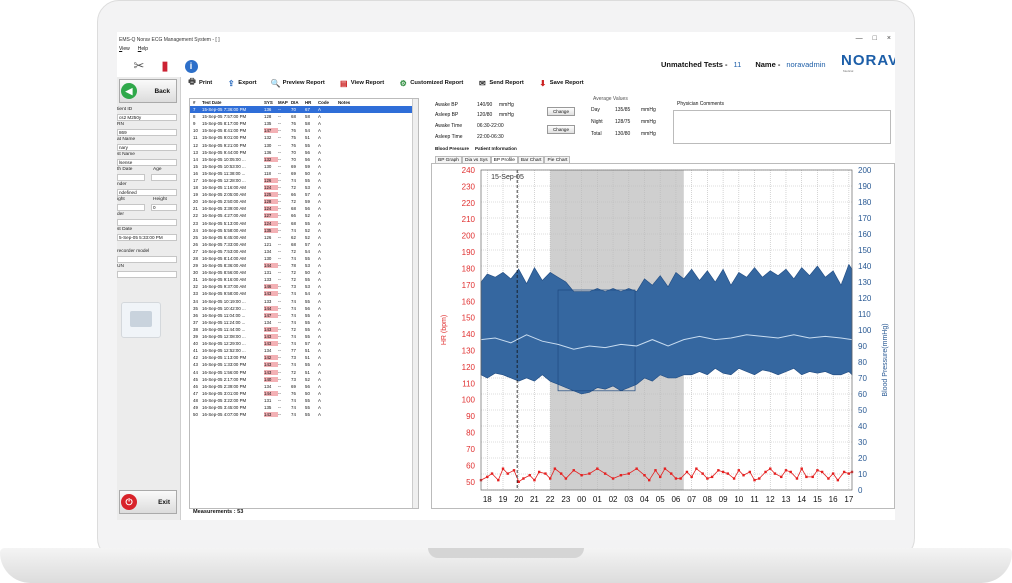 Image resolution: width=1012 pixels, height=583 pixels. Describe the element at coordinates (304, 159) in the screenshot. I see `table-row: 14 15-Sep-05 10:05:00 ... 132 -- 70 56 A` at that location.